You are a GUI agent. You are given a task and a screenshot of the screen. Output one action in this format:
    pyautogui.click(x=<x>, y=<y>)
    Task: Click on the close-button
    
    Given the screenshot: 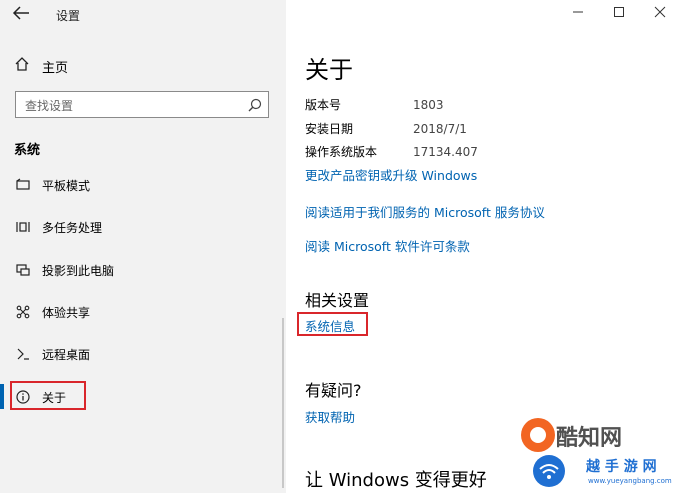 What is the action you would take?
    pyautogui.click(x=660, y=14)
    